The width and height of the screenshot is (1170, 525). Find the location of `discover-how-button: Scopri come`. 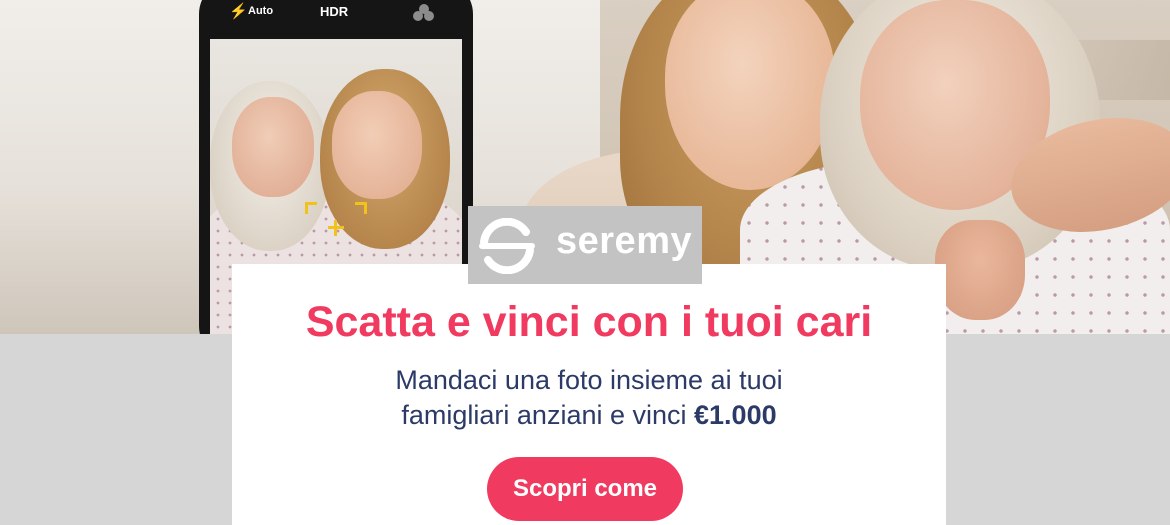

discover-how-button: Scopri come is located at coordinates (585, 489).